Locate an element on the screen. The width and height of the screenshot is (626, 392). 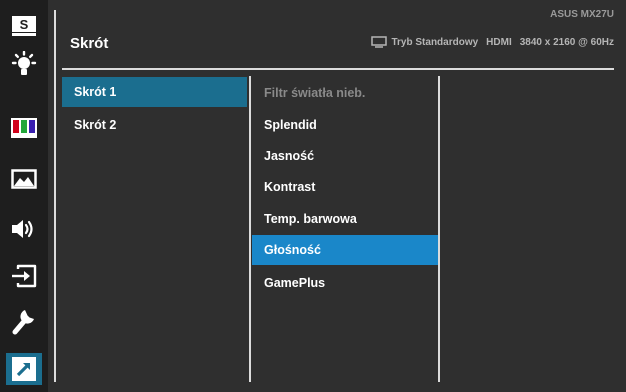
option-label: GamePlus is located at coordinates (295, 283).